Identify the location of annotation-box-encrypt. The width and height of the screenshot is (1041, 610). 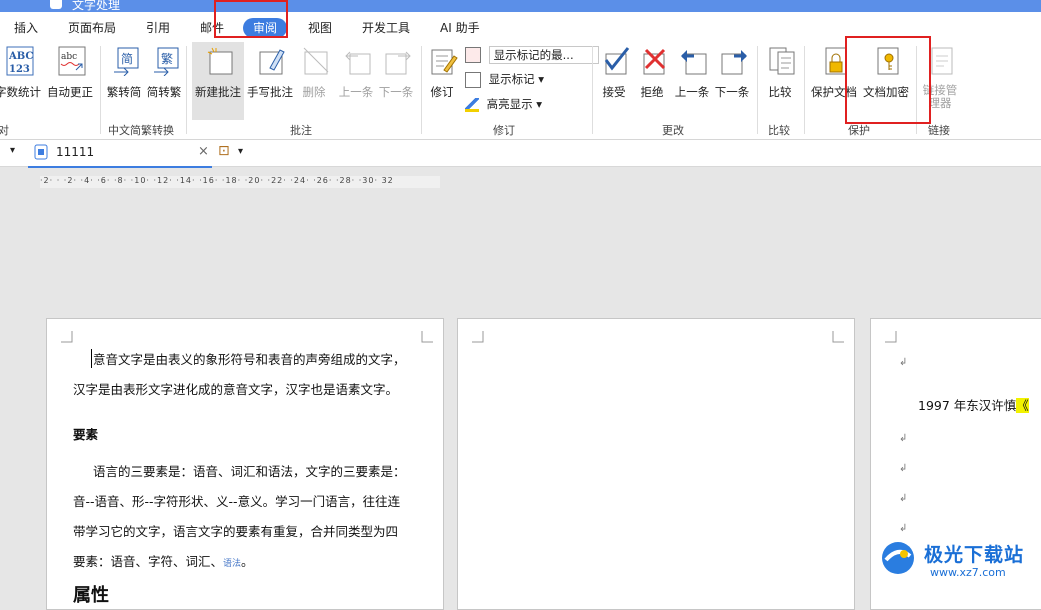
(888, 80).